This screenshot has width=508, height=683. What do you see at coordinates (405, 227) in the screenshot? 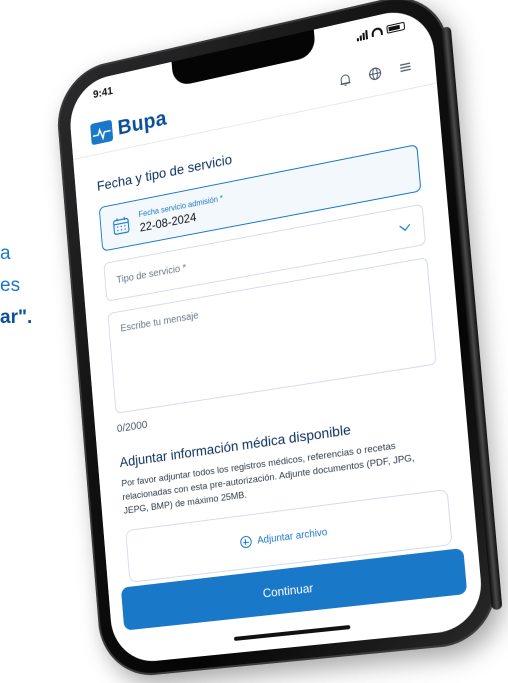
I see `chevron-down-icon` at bounding box center [405, 227].